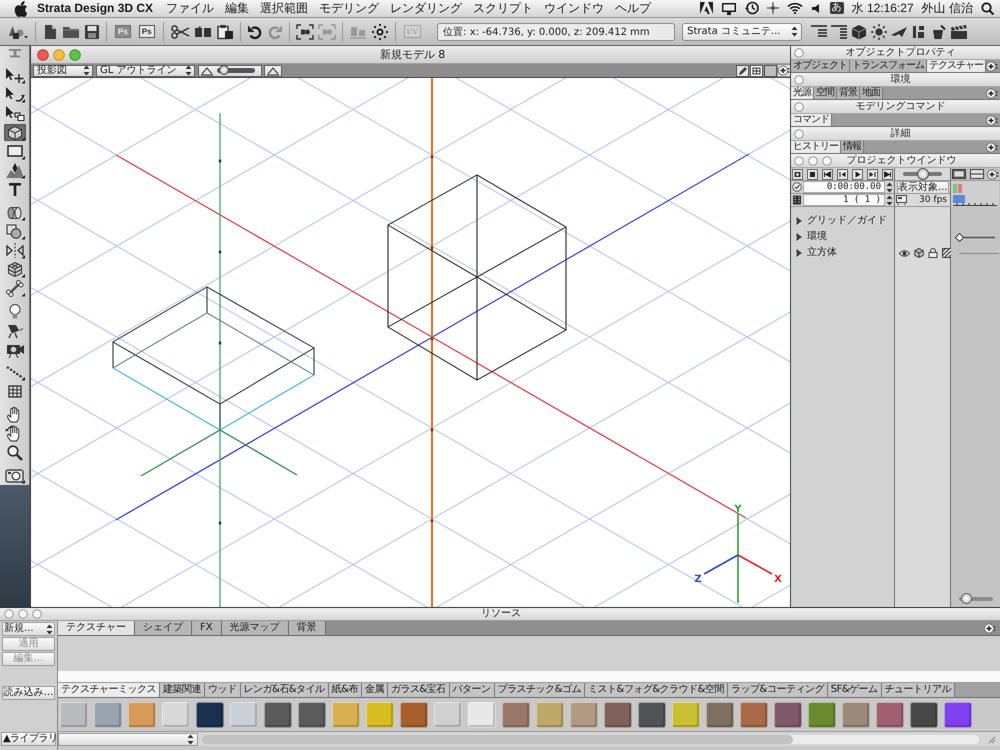 Image resolution: width=1000 pixels, height=750 pixels. Describe the element at coordinates (18, 32) in the screenshot. I see `shapes-menu-icon` at that location.